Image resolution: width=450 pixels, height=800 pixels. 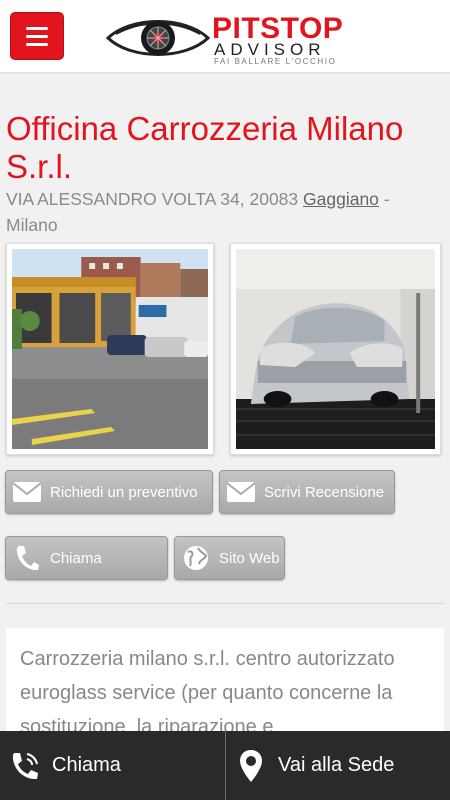 What do you see at coordinates (196, 558) in the screenshot?
I see `globe-icon` at bounding box center [196, 558].